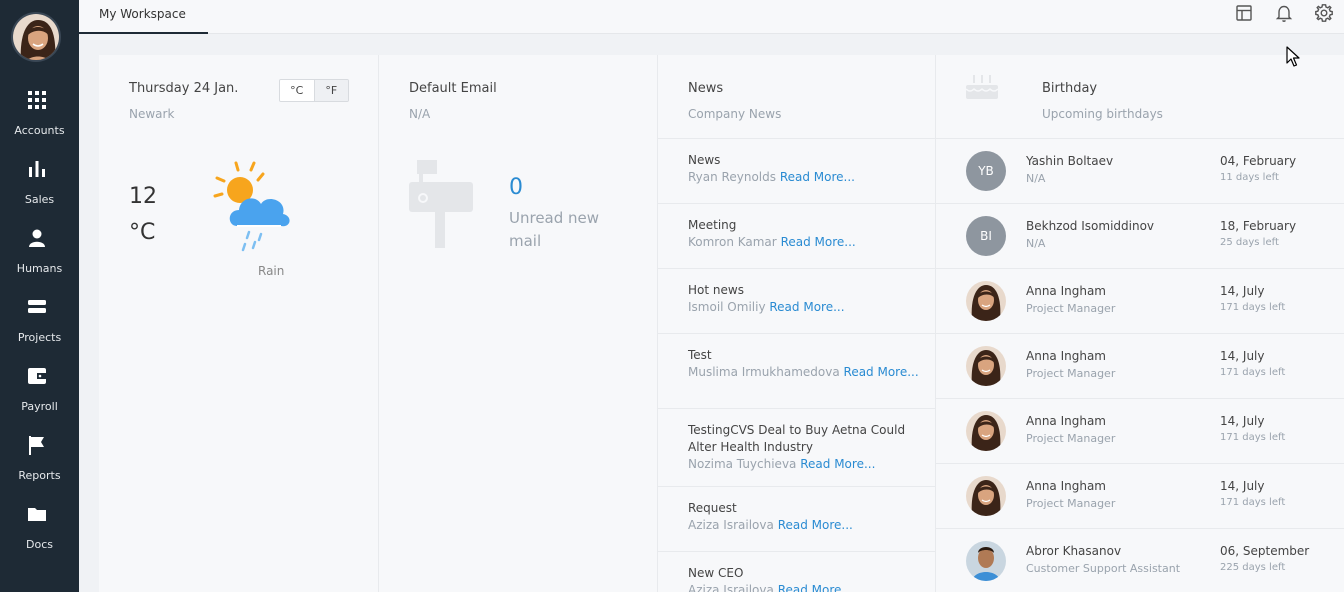 Image resolution: width=1344 pixels, height=592 pixels. Describe the element at coordinates (39, 268) in the screenshot. I see `sidebar-item-label: Humans` at that location.